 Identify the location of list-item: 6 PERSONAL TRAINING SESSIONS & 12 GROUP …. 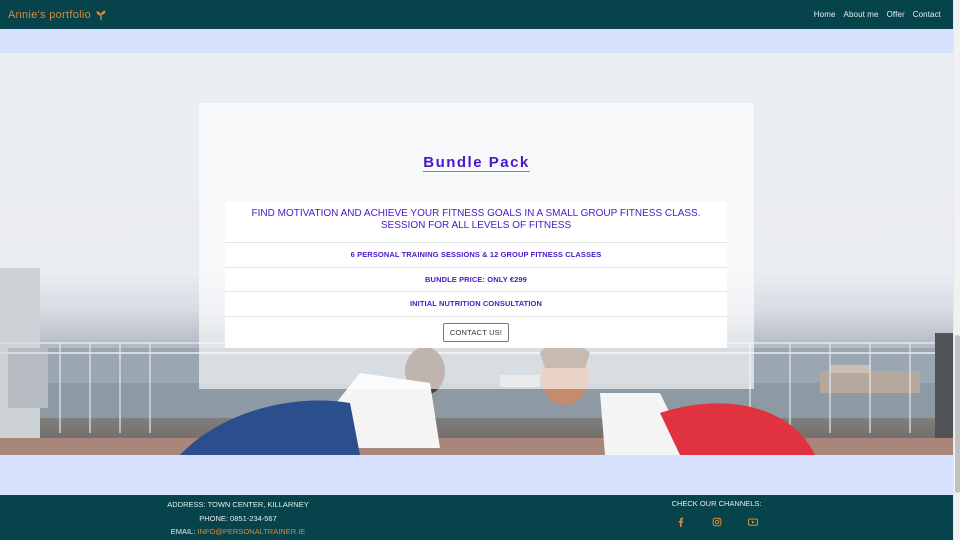
(476, 255).